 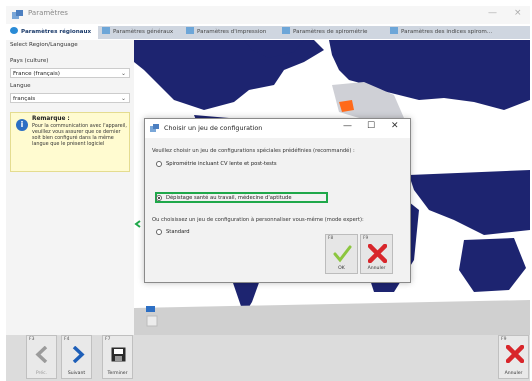 What do you see at coordinates (347, 126) in the screenshot?
I see `dialog-minimize-button: —` at bounding box center [347, 126].